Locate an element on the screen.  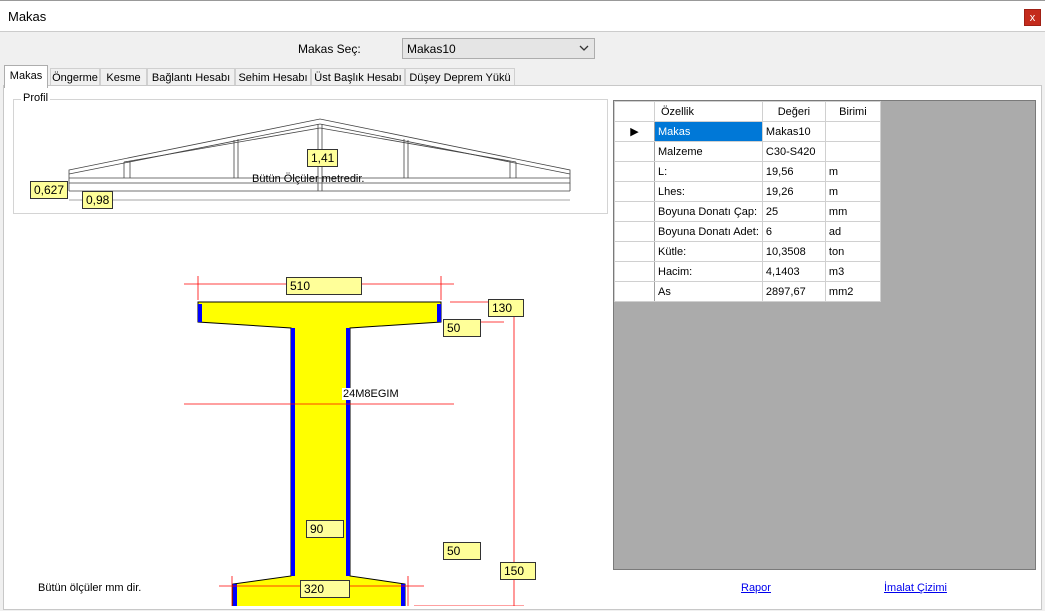
section-bottom-taper-label: 50 is located at coordinates (462, 551).